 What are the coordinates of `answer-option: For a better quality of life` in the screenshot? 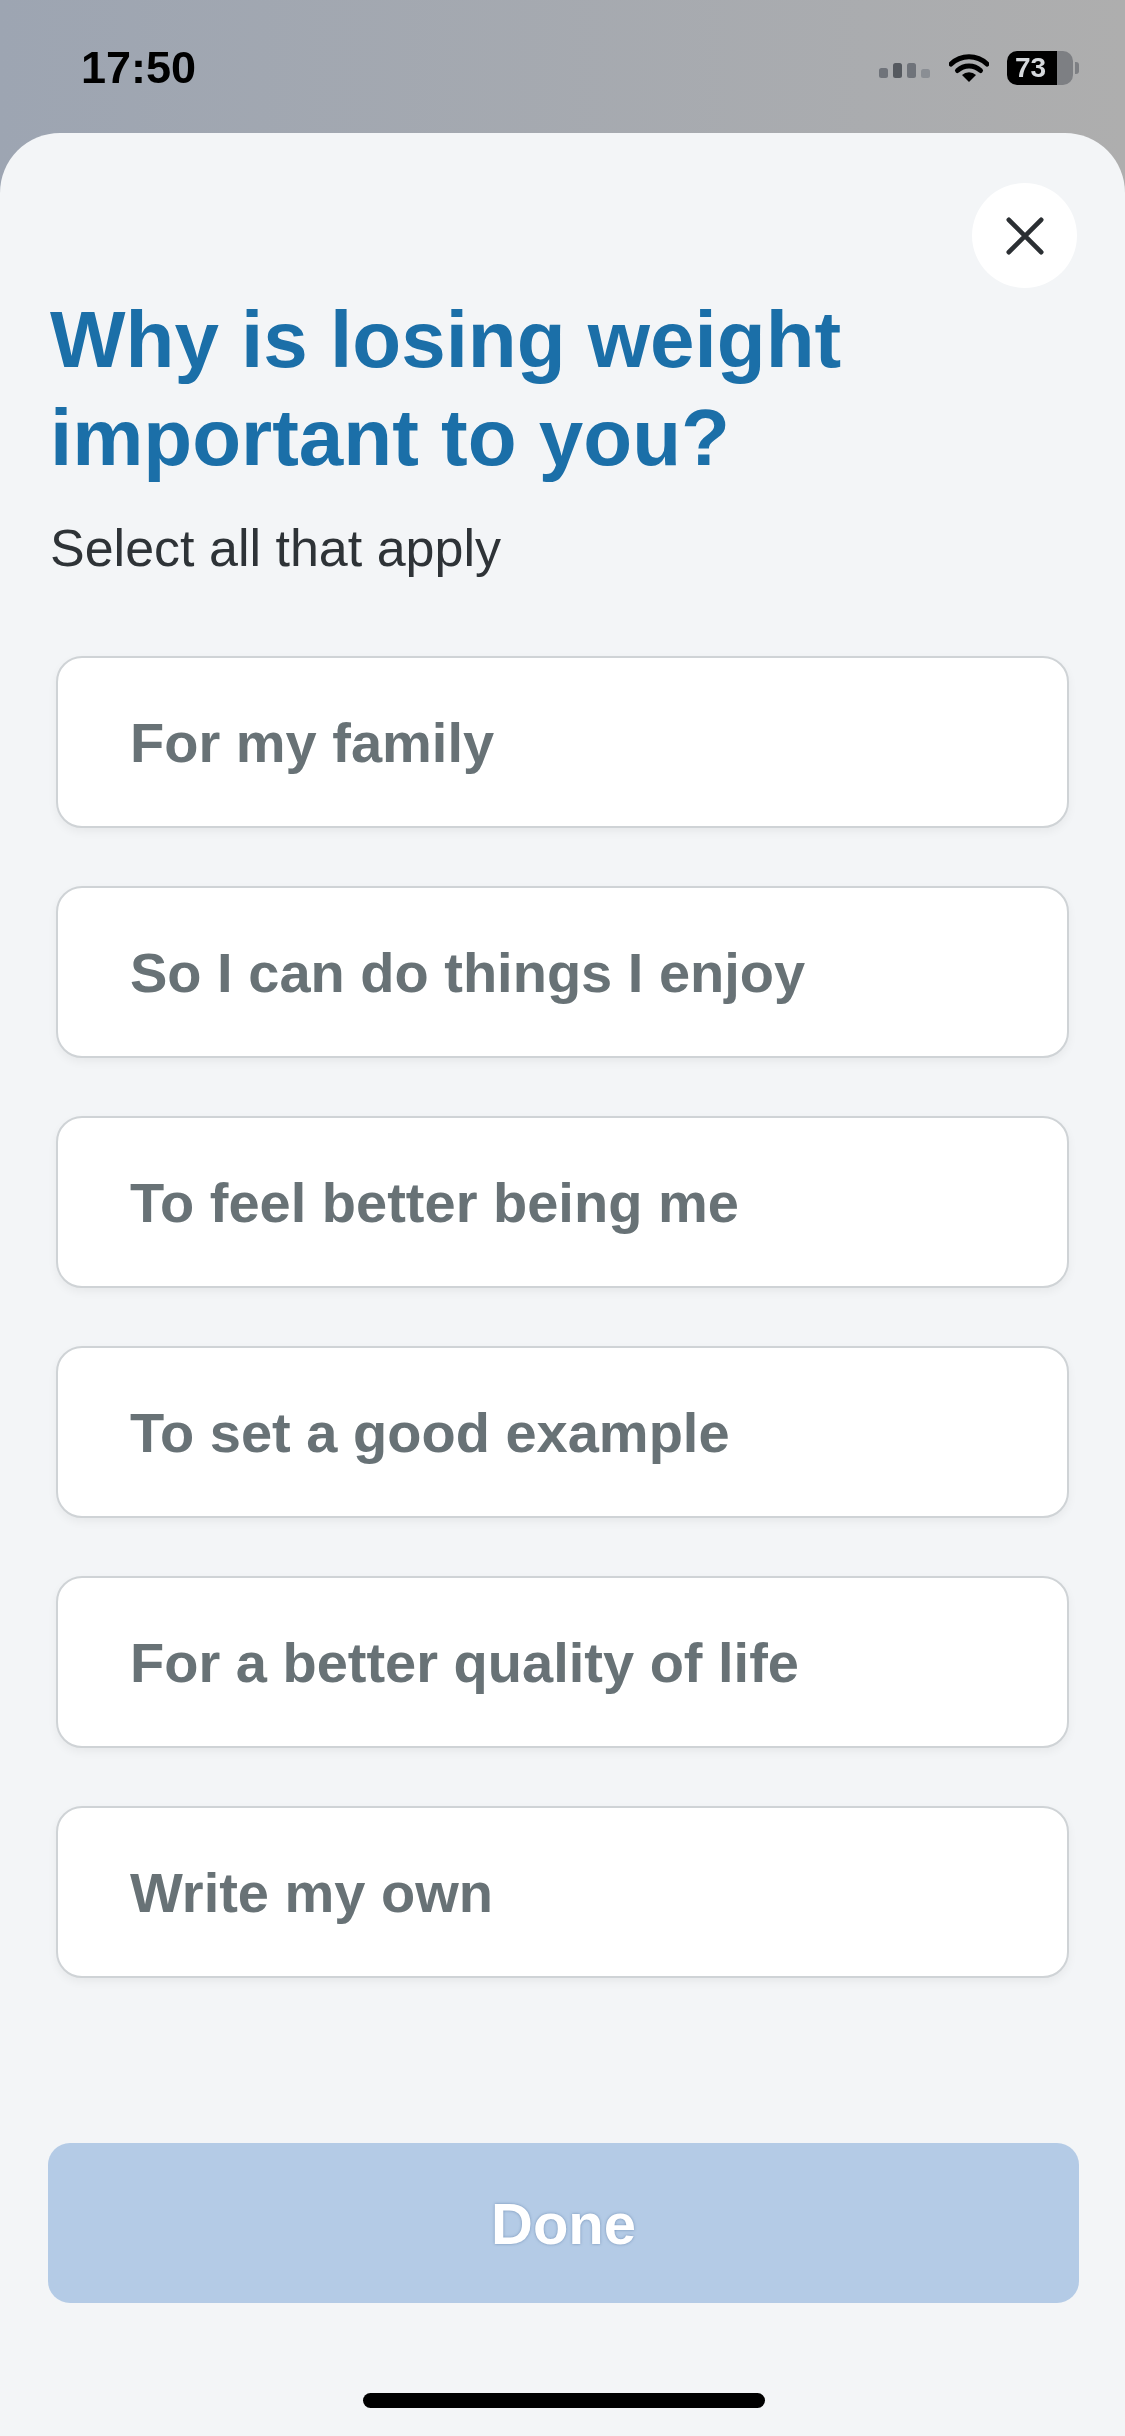 It's located at (562, 1662).